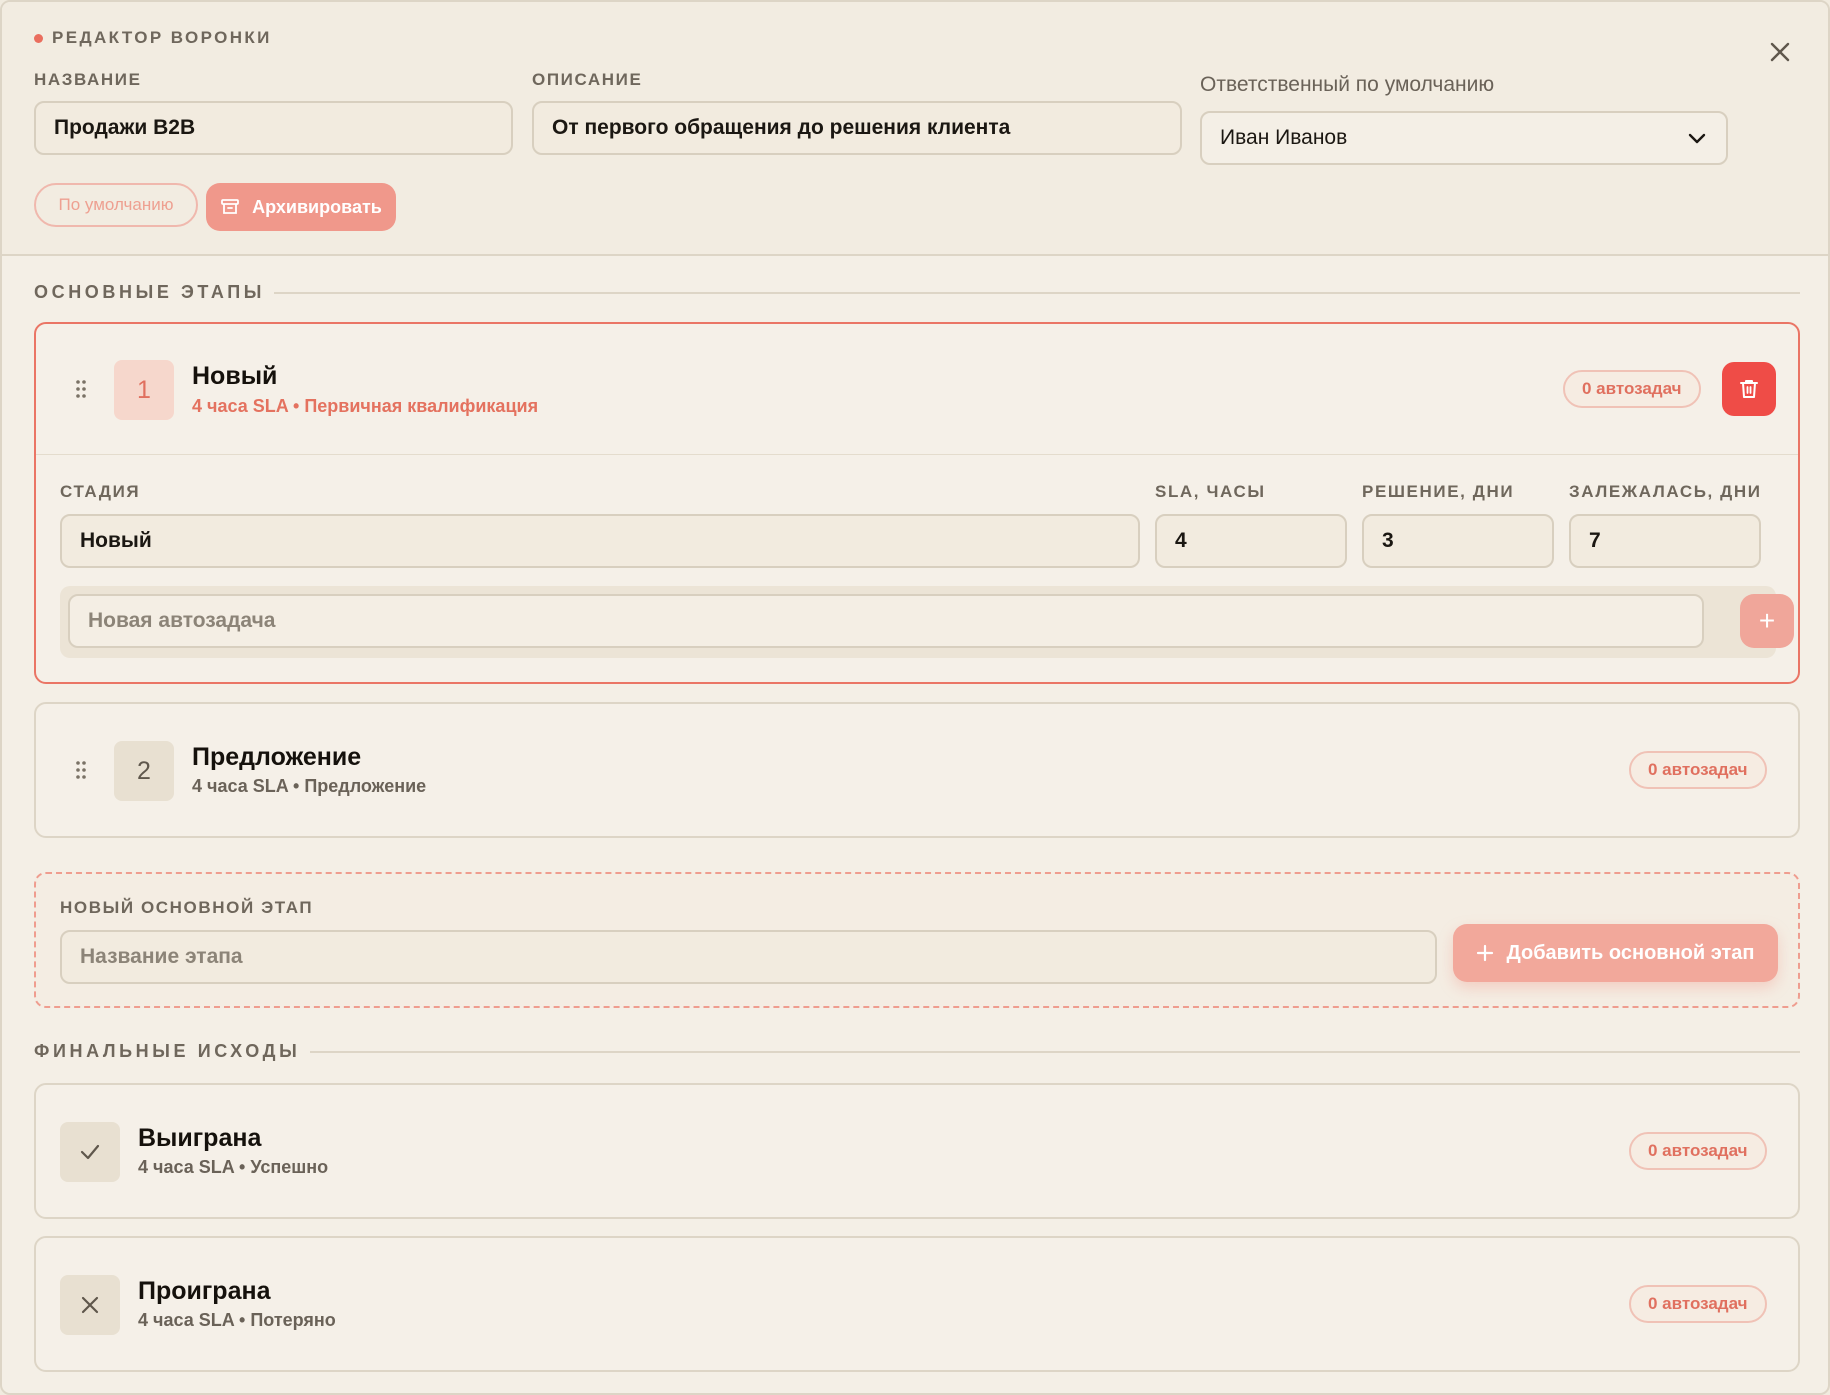 The width and height of the screenshot is (1830, 1395). What do you see at coordinates (230, 206) in the screenshot?
I see `archive-icon` at bounding box center [230, 206].